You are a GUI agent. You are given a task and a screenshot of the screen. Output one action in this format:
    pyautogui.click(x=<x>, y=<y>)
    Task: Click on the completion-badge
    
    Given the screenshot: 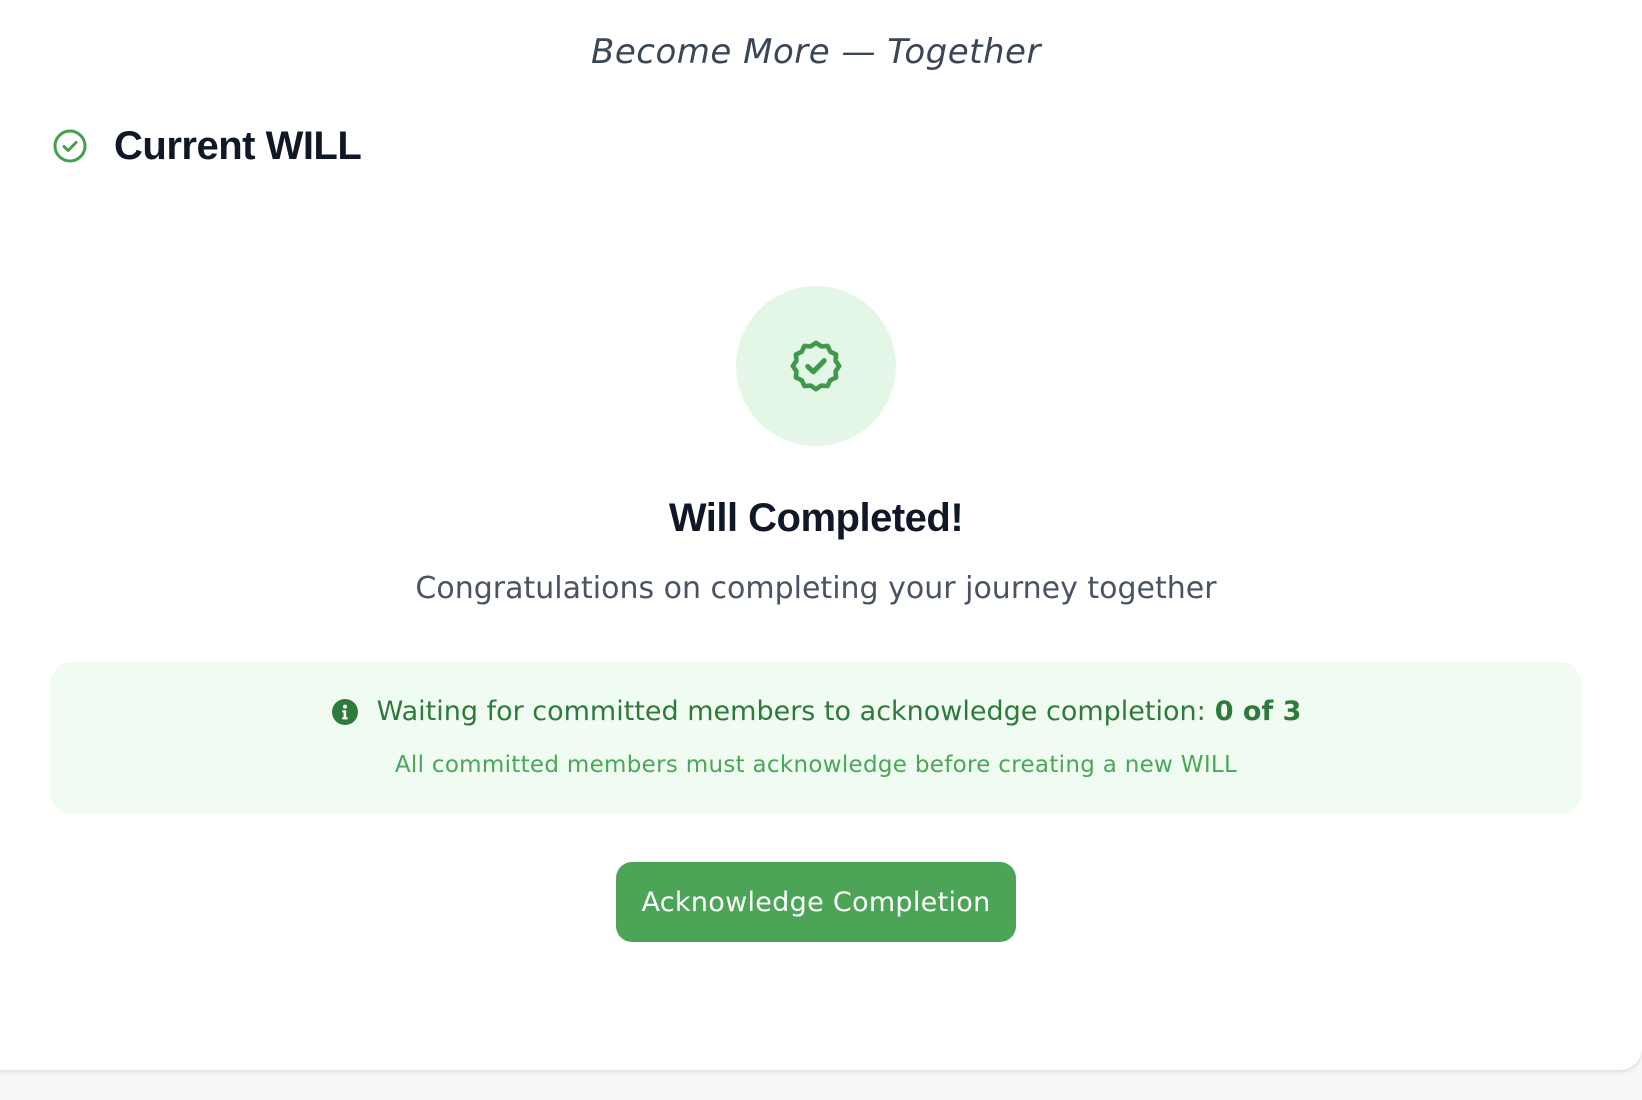 What is the action you would take?
    pyautogui.click(x=816, y=366)
    